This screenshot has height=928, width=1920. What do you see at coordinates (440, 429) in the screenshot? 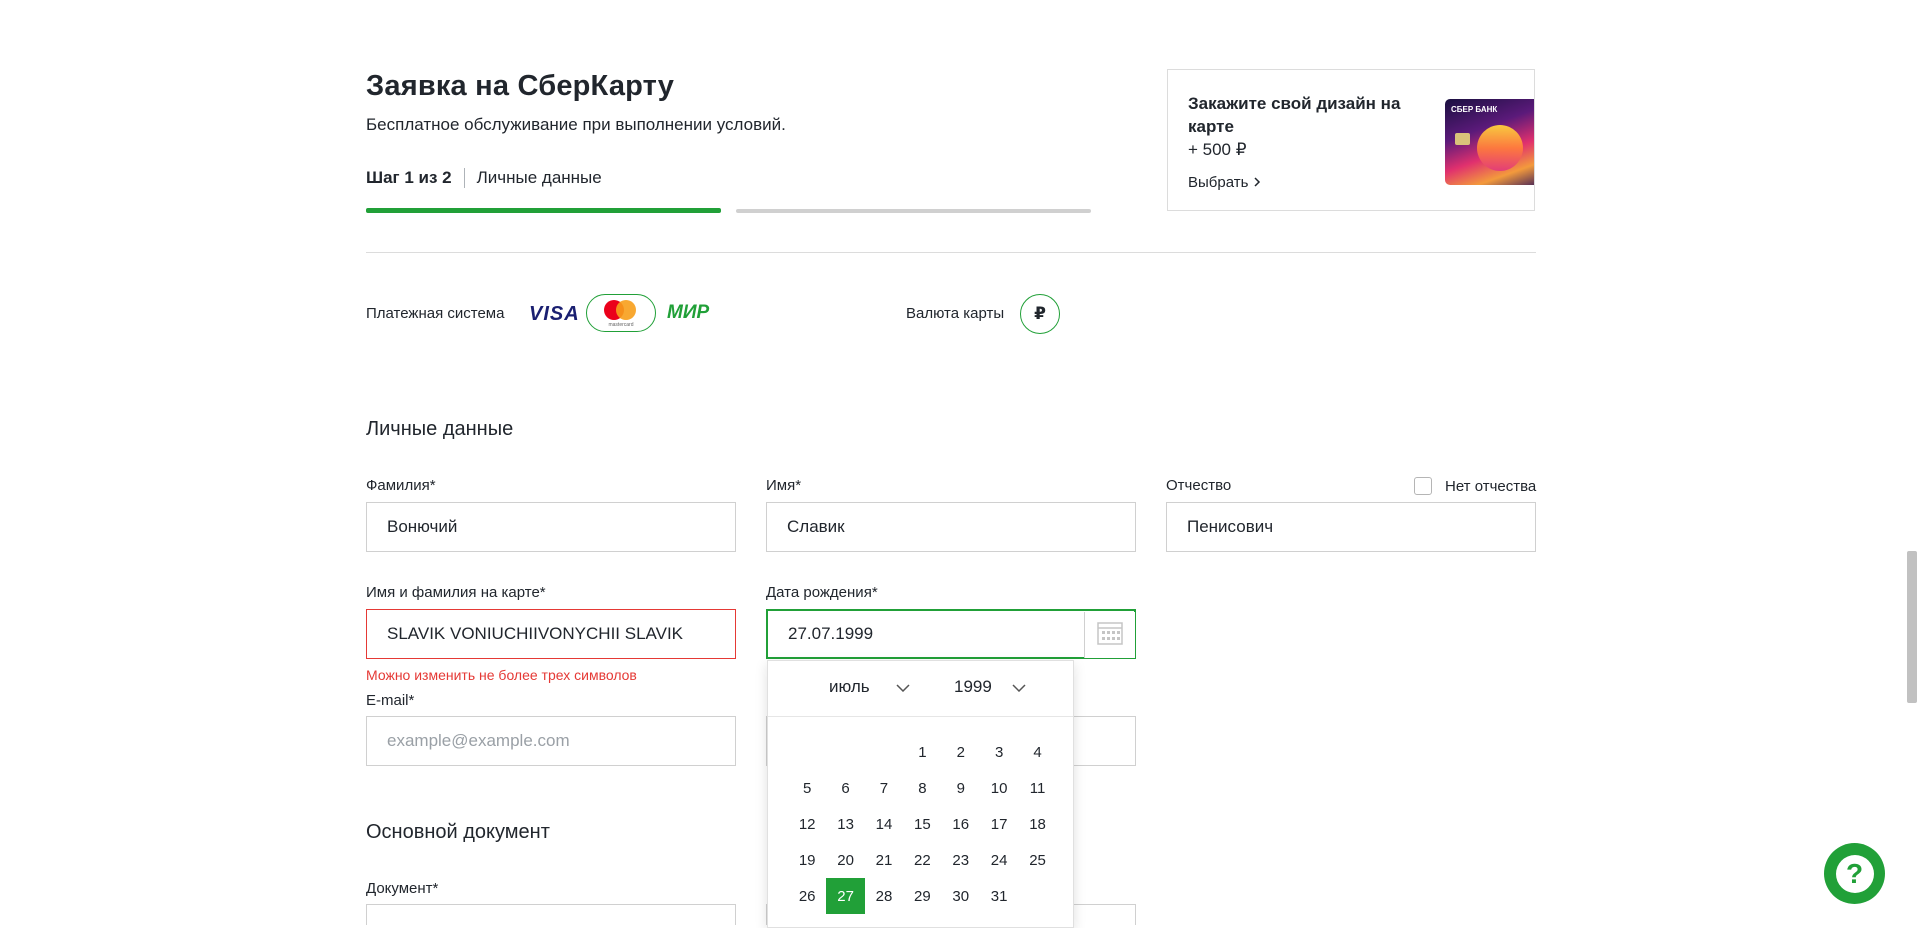
I see `personal-section-title: Личные данные` at bounding box center [440, 429].